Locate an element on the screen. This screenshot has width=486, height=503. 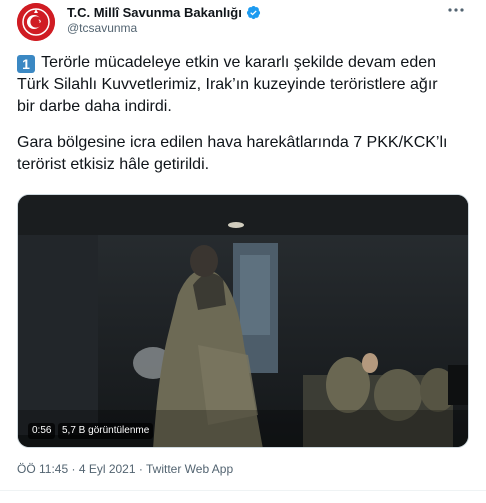
avatar is located at coordinates (36, 22).